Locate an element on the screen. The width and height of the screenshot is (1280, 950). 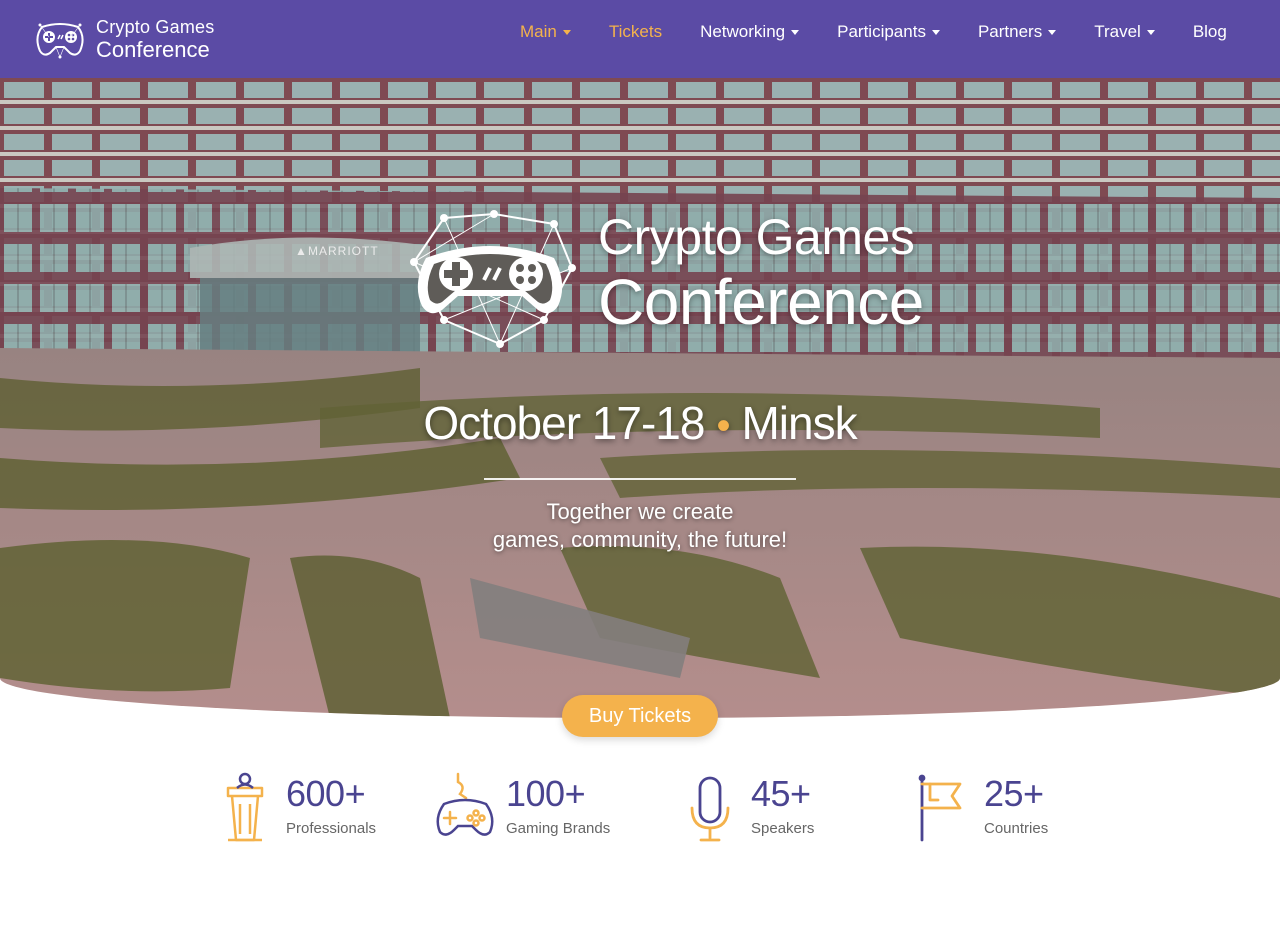
nav-partners: Partners is located at coordinates (1017, 32).